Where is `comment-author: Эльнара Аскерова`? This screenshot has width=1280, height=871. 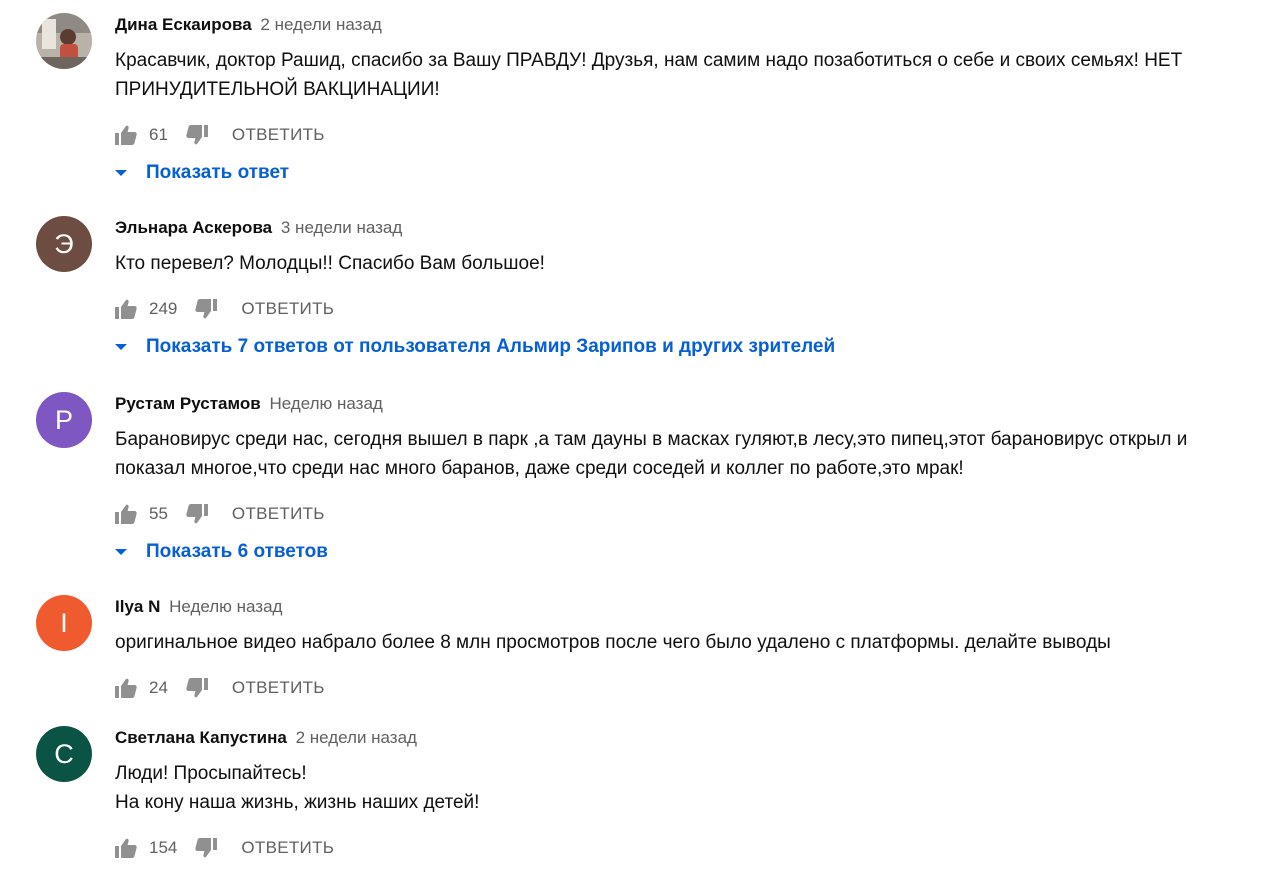 comment-author: Эльнара Аскерова is located at coordinates (193, 227).